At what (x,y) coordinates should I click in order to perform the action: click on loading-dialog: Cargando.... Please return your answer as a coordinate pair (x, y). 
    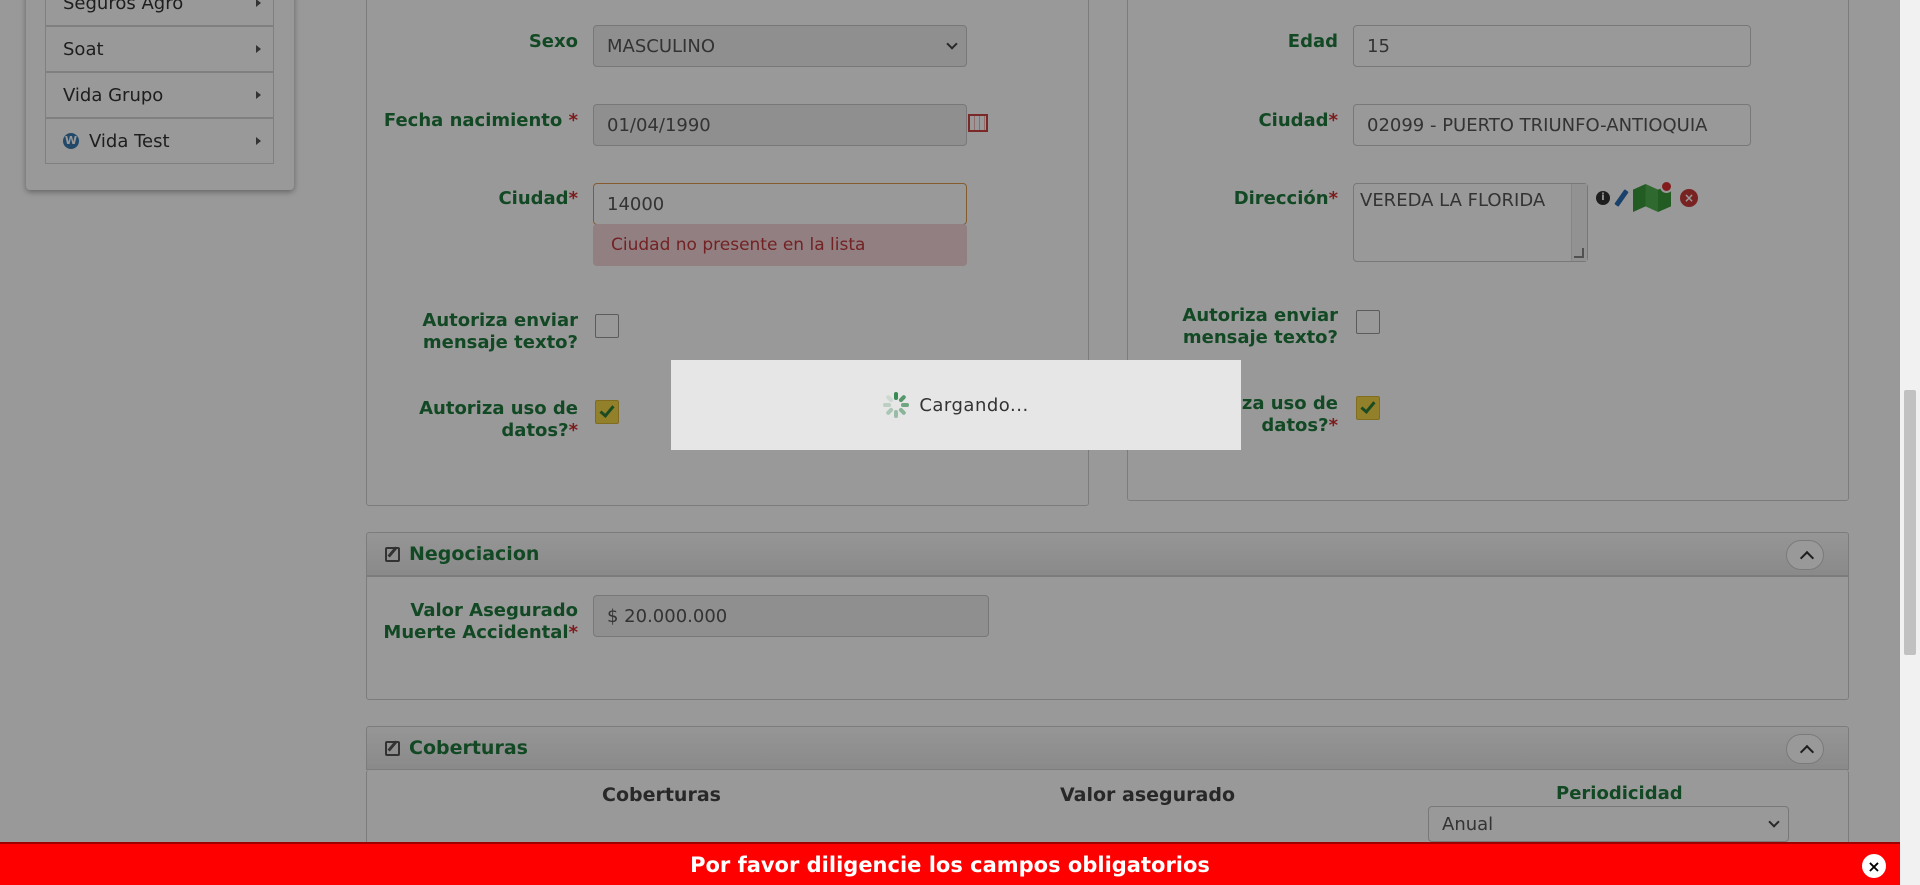
    Looking at the image, I should click on (956, 405).